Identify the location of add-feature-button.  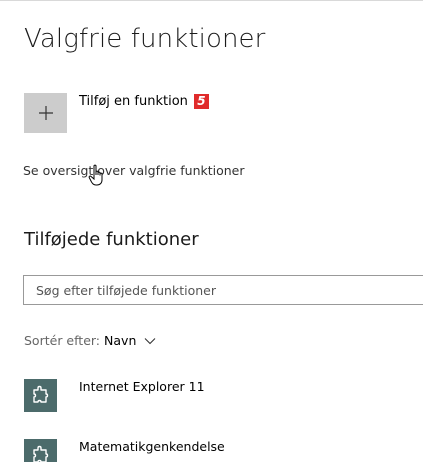
(45, 113).